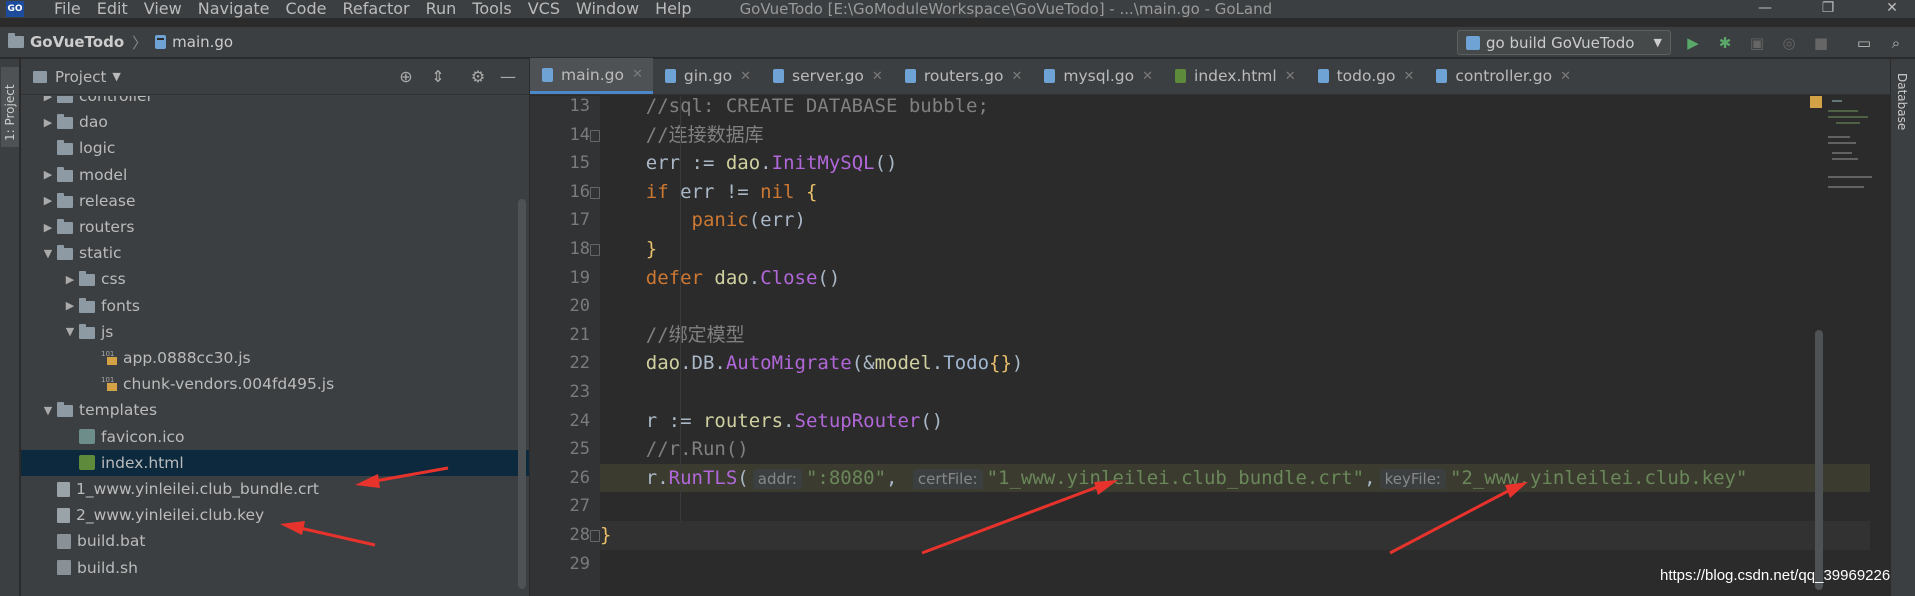 Image resolution: width=1915 pixels, height=596 pixels. Describe the element at coordinates (1564, 42) in the screenshot. I see `run-configuration-select: go build GoVueTodo ▼` at that location.